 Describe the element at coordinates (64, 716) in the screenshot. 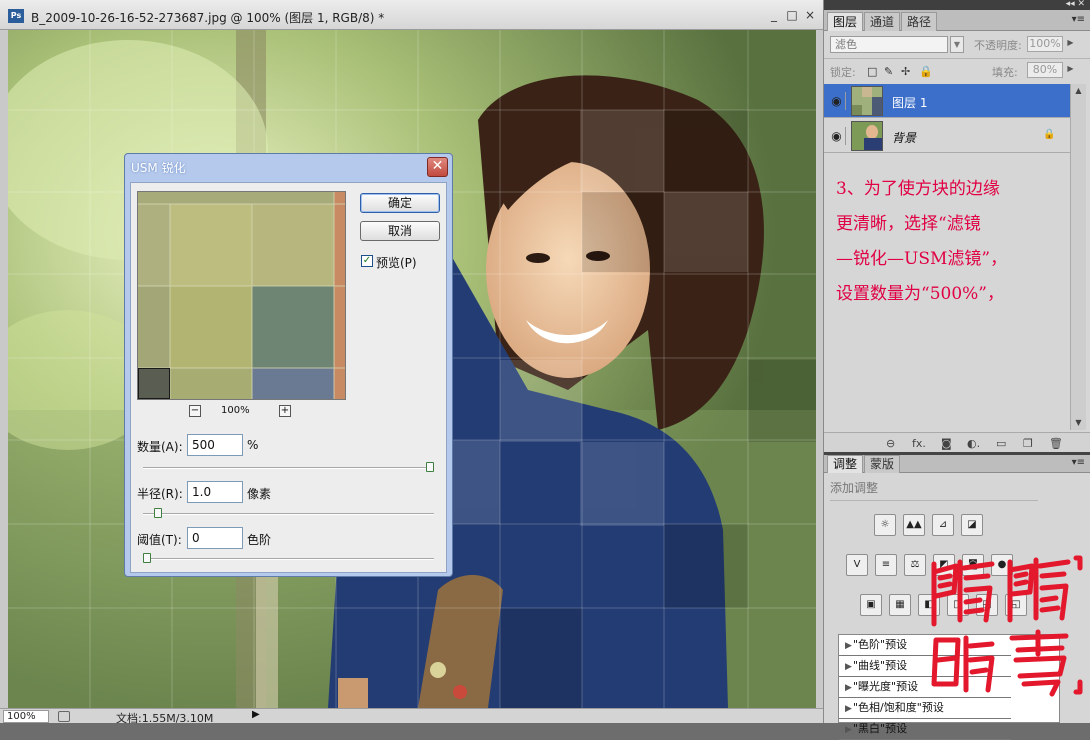

I see `status-menu-icon` at that location.